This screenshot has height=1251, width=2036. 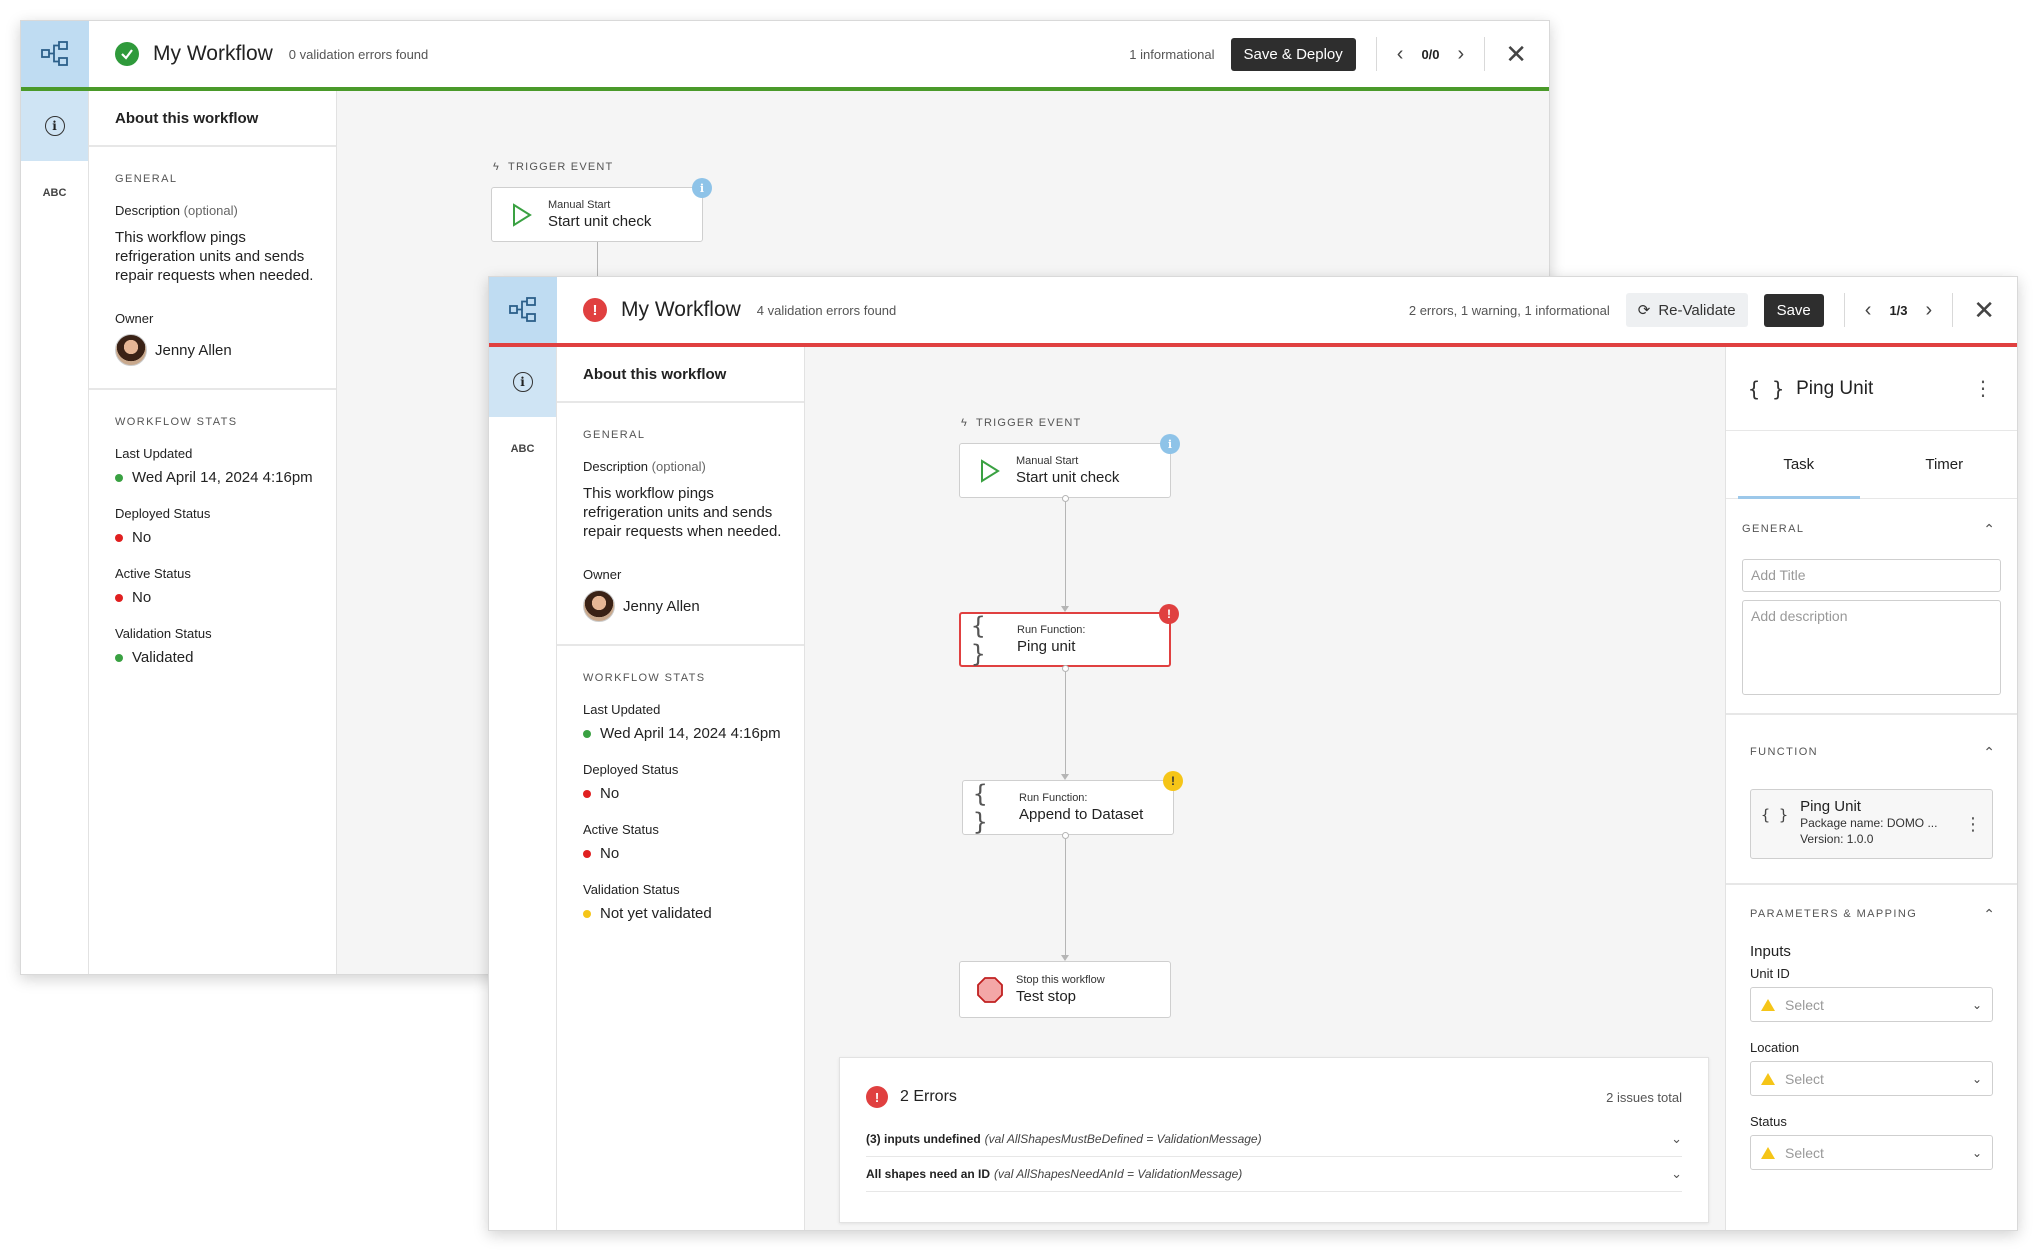 What do you see at coordinates (225, 657) in the screenshot?
I see `stat-value-row: Validated` at bounding box center [225, 657].